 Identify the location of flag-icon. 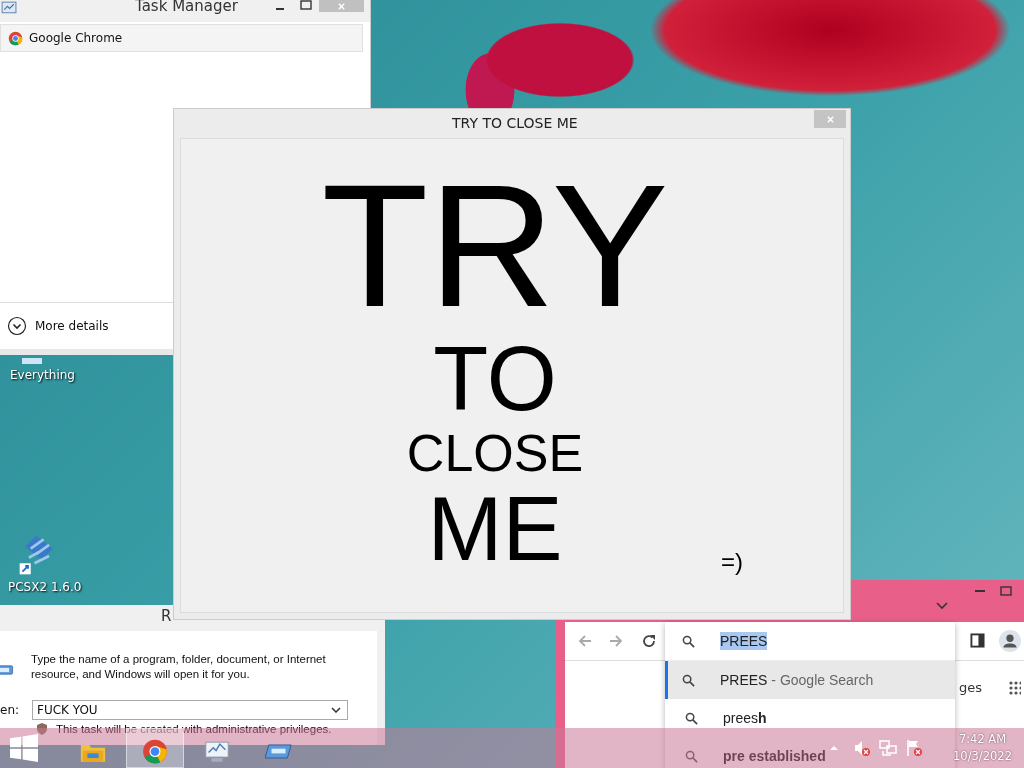
(914, 748).